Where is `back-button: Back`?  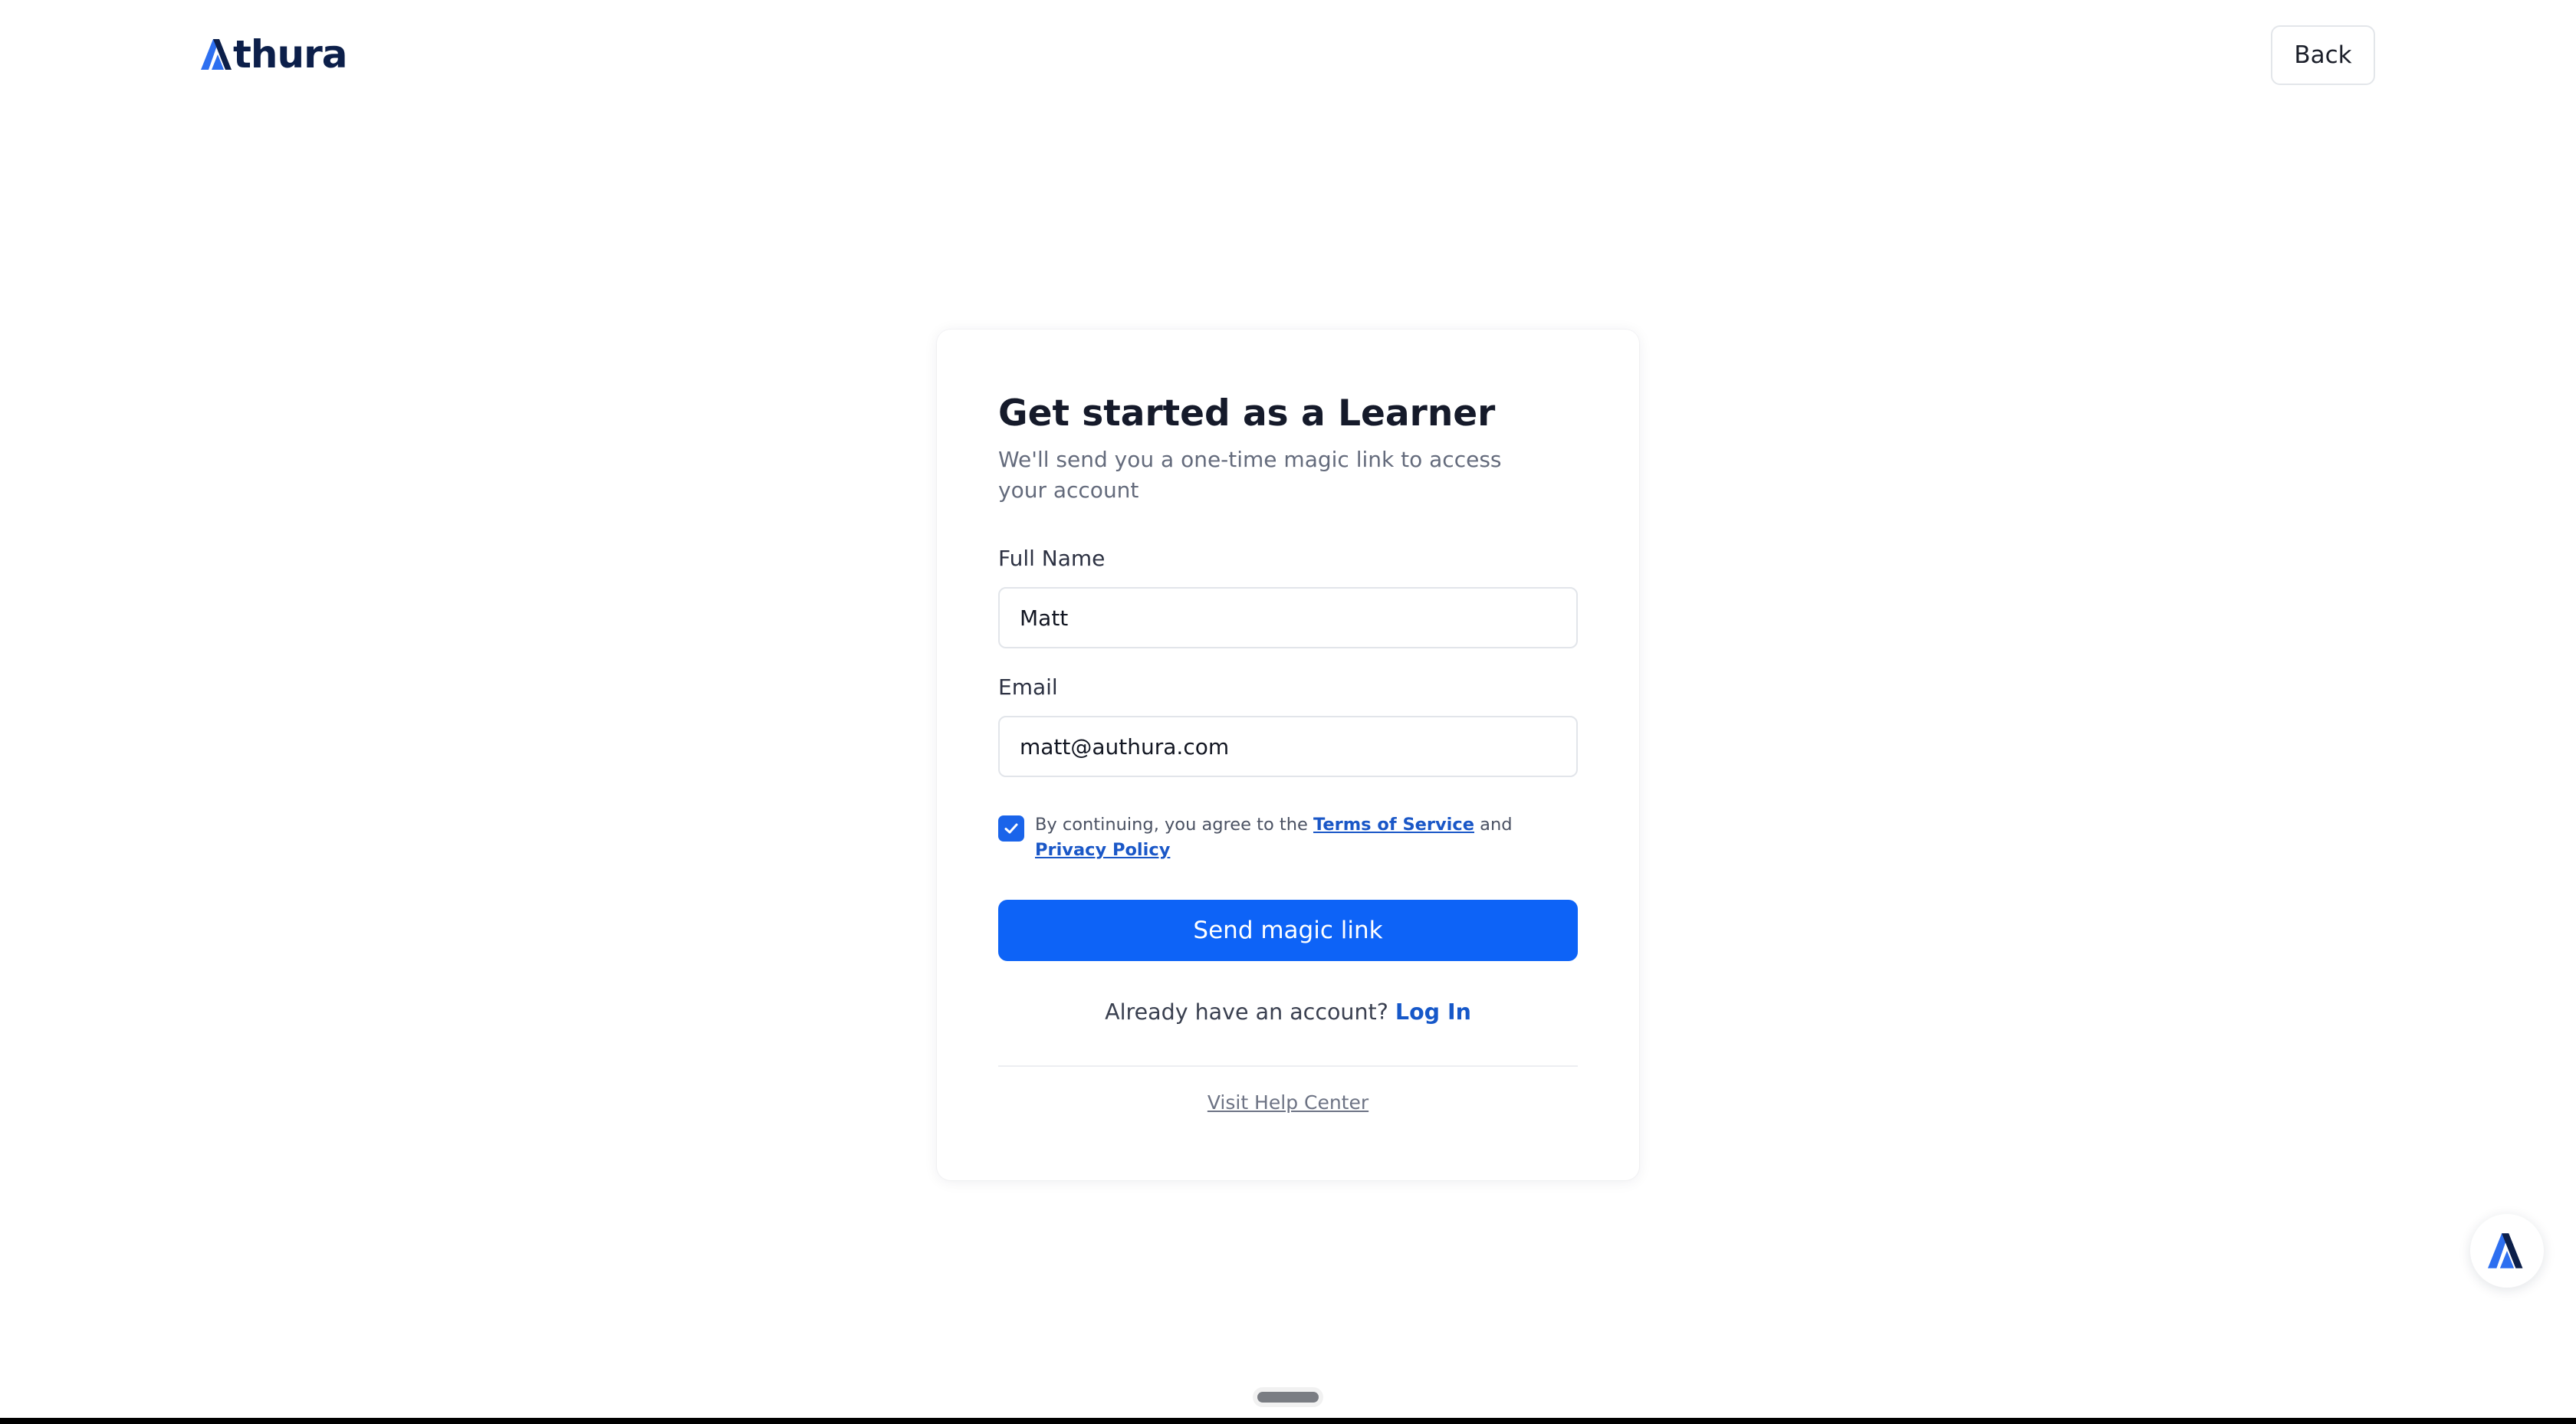
back-button: Back is located at coordinates (2323, 55).